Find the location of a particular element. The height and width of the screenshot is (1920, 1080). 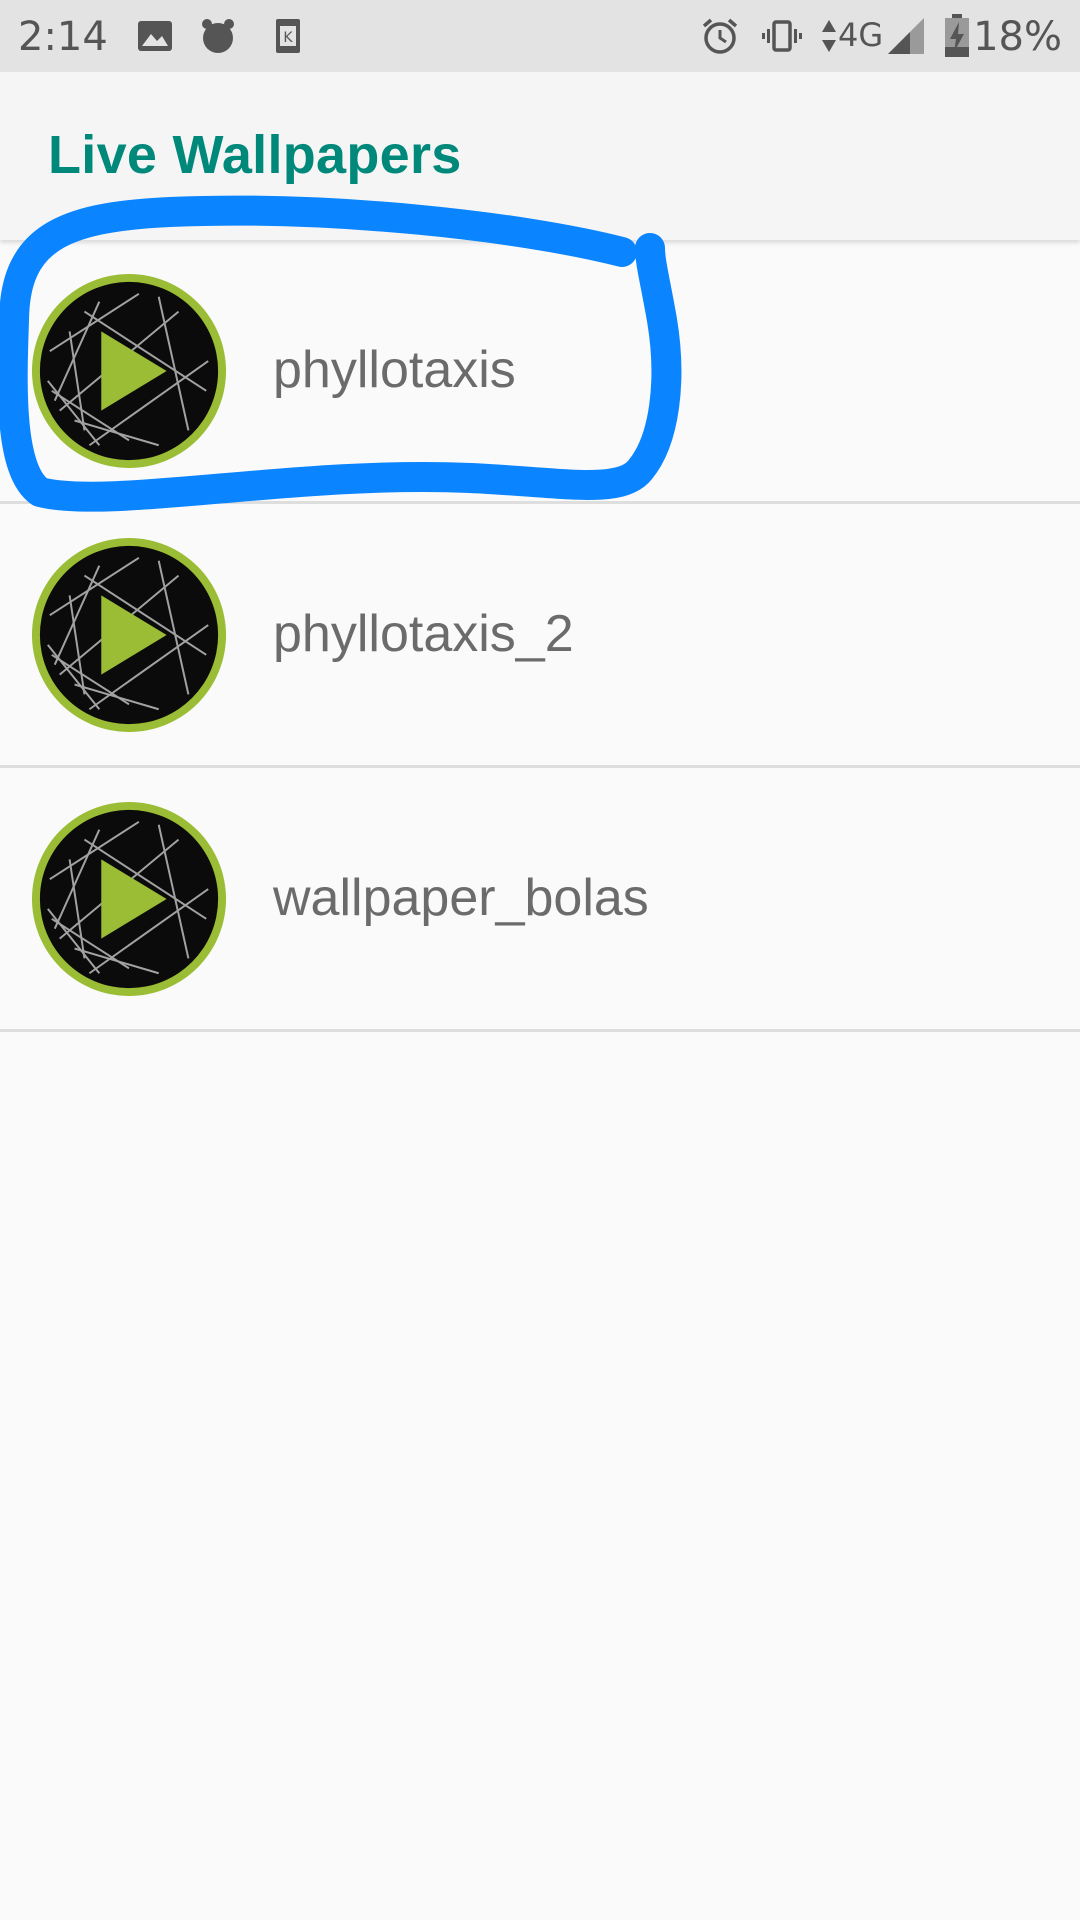

status-bar: 2:14 K 4G 18% is located at coordinates (540, 36).